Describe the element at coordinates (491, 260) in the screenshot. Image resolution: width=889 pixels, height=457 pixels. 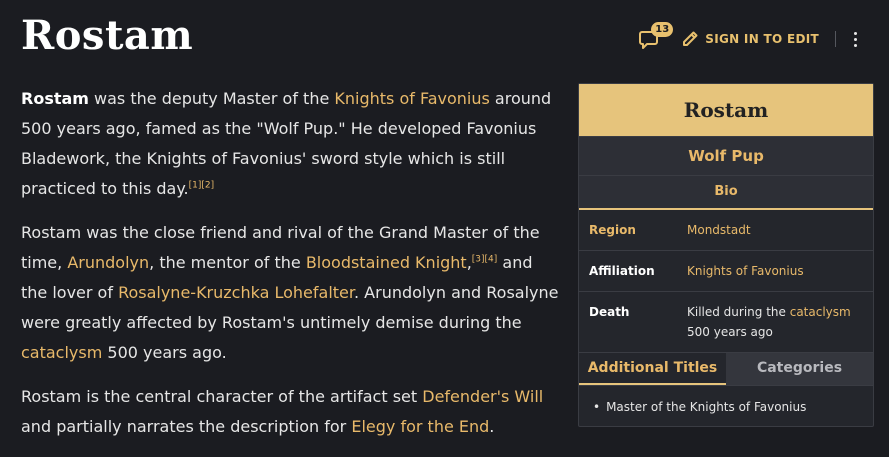
I see `reference-link: [4]` at that location.